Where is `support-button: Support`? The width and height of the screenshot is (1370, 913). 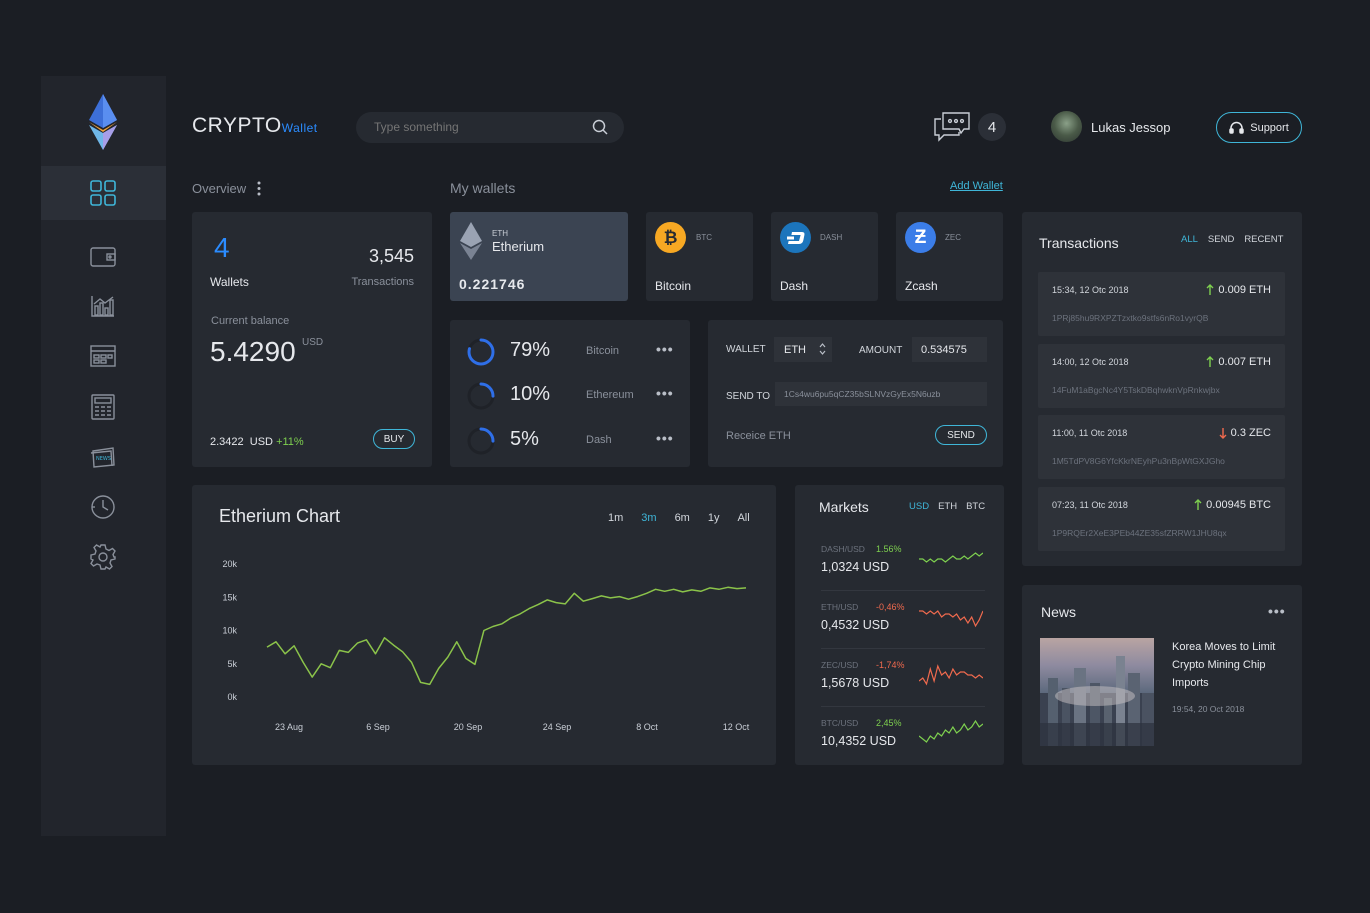
support-button: Support is located at coordinates (1259, 127).